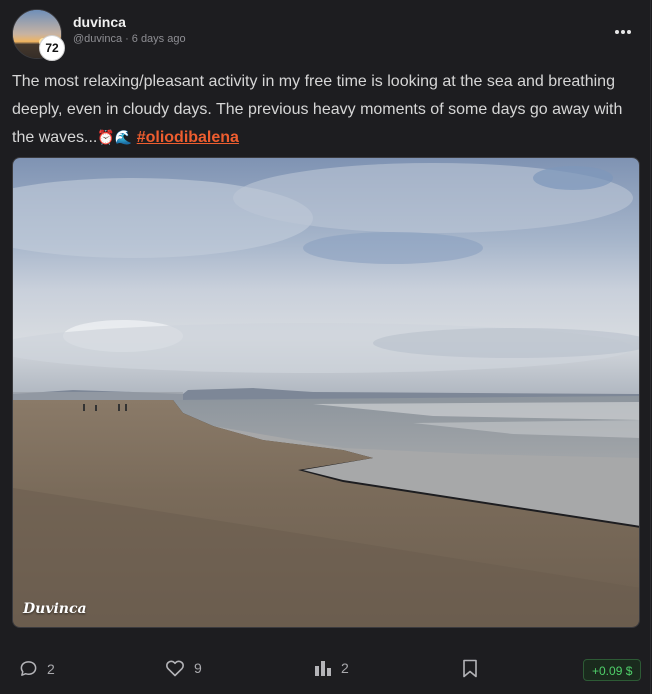  Describe the element at coordinates (97, 39) in the screenshot. I see `author-handle: @duvinca` at that location.